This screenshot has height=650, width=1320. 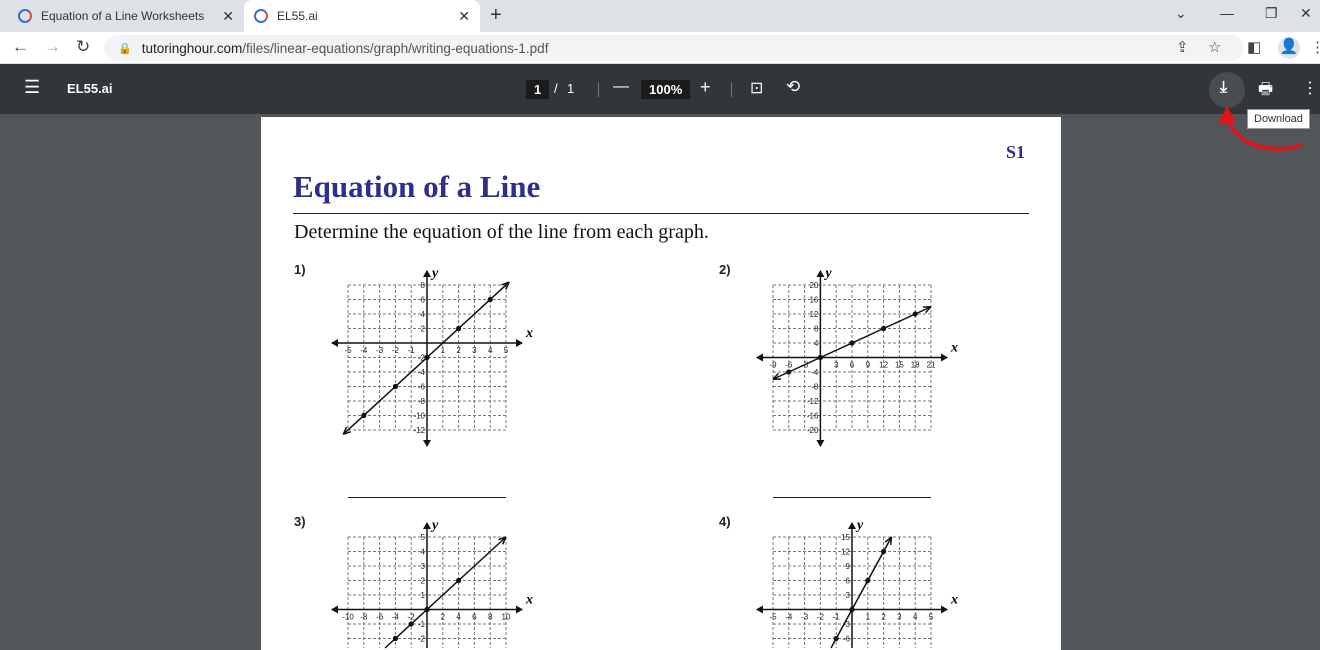 What do you see at coordinates (423, 537) in the screenshot?
I see `y-tick-label: 5` at bounding box center [423, 537].